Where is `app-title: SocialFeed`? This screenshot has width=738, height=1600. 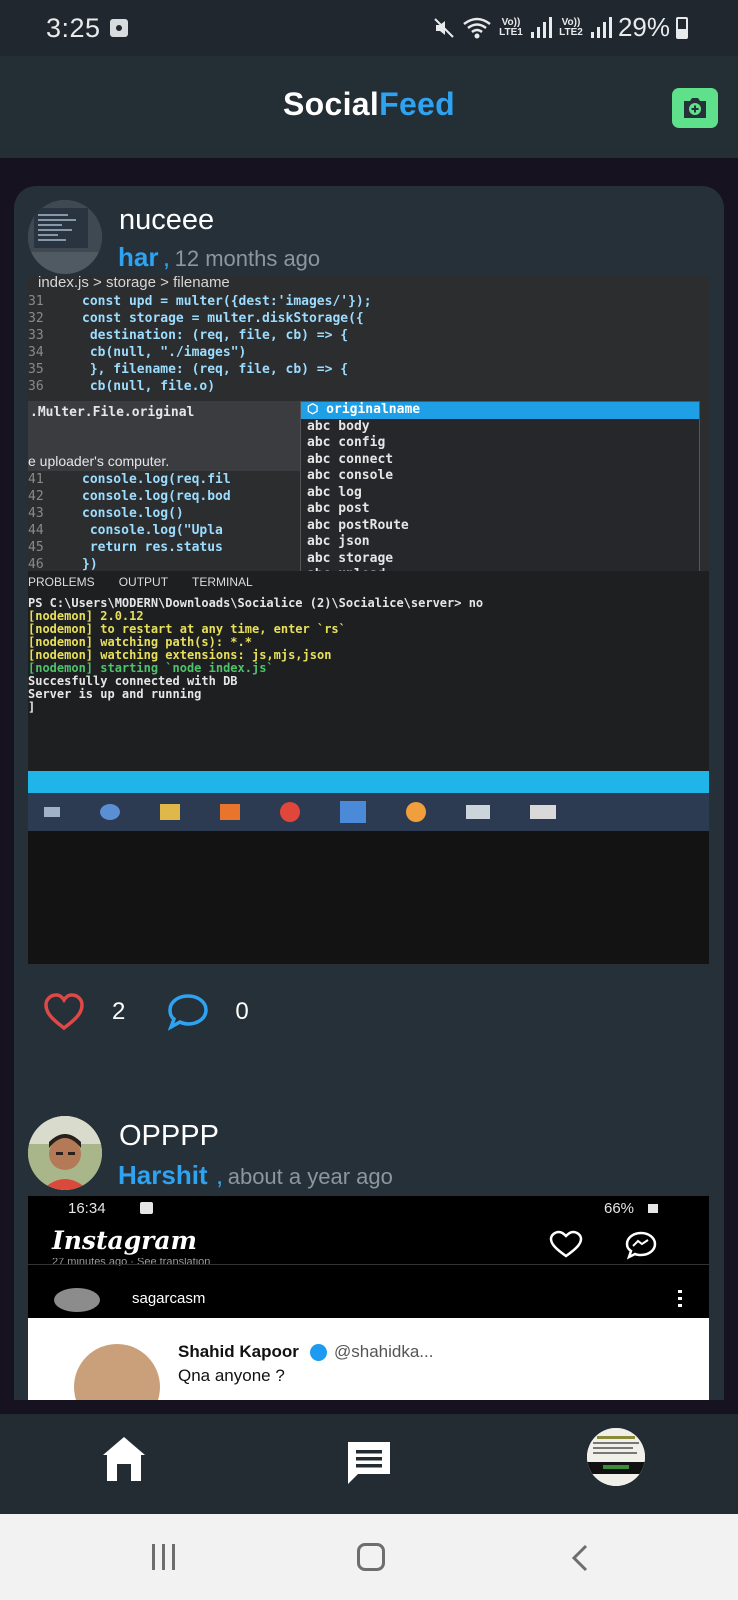 app-title: SocialFeed is located at coordinates (369, 104).